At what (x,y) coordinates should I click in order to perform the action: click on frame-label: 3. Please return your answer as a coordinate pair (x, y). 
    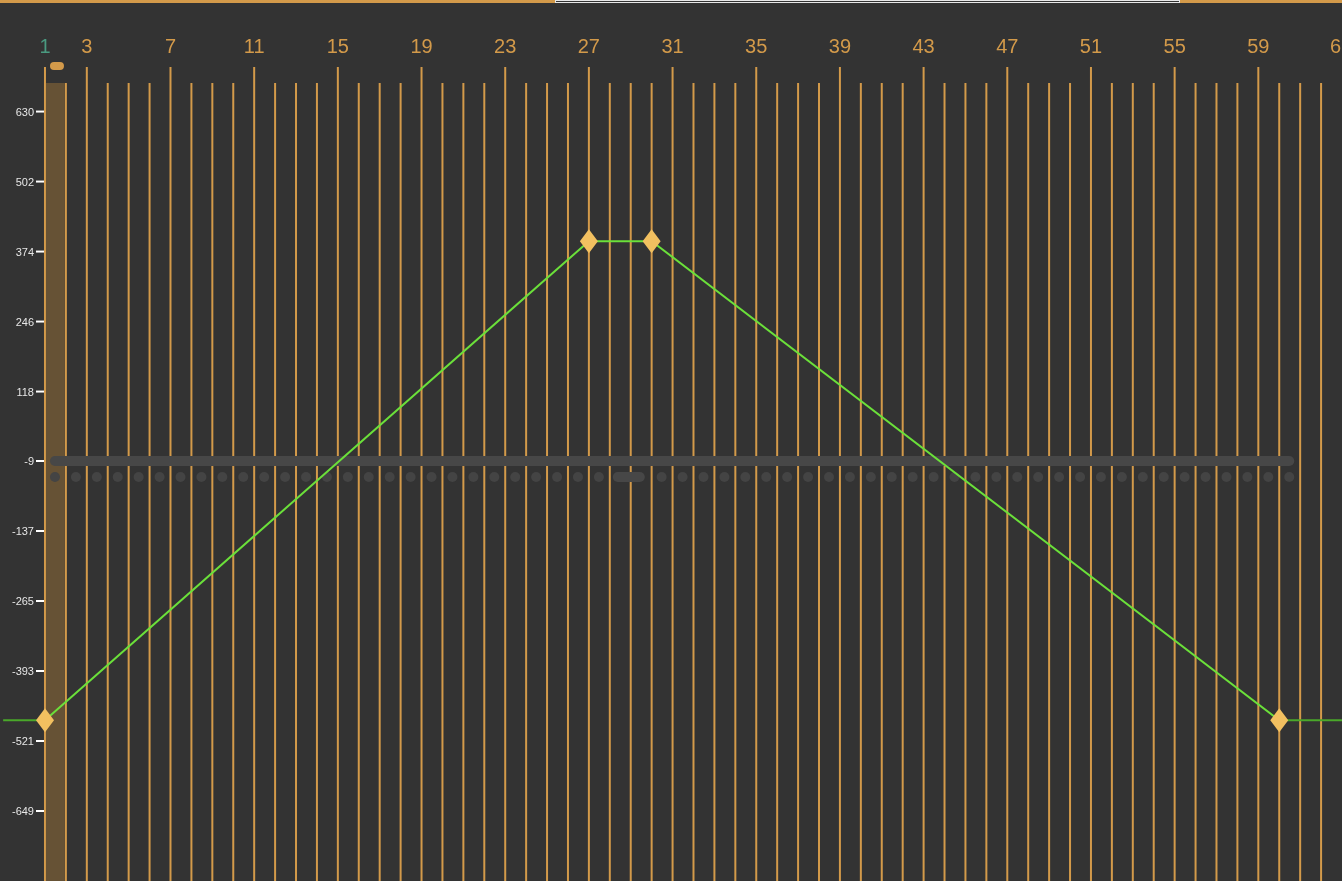
    Looking at the image, I should click on (87, 46).